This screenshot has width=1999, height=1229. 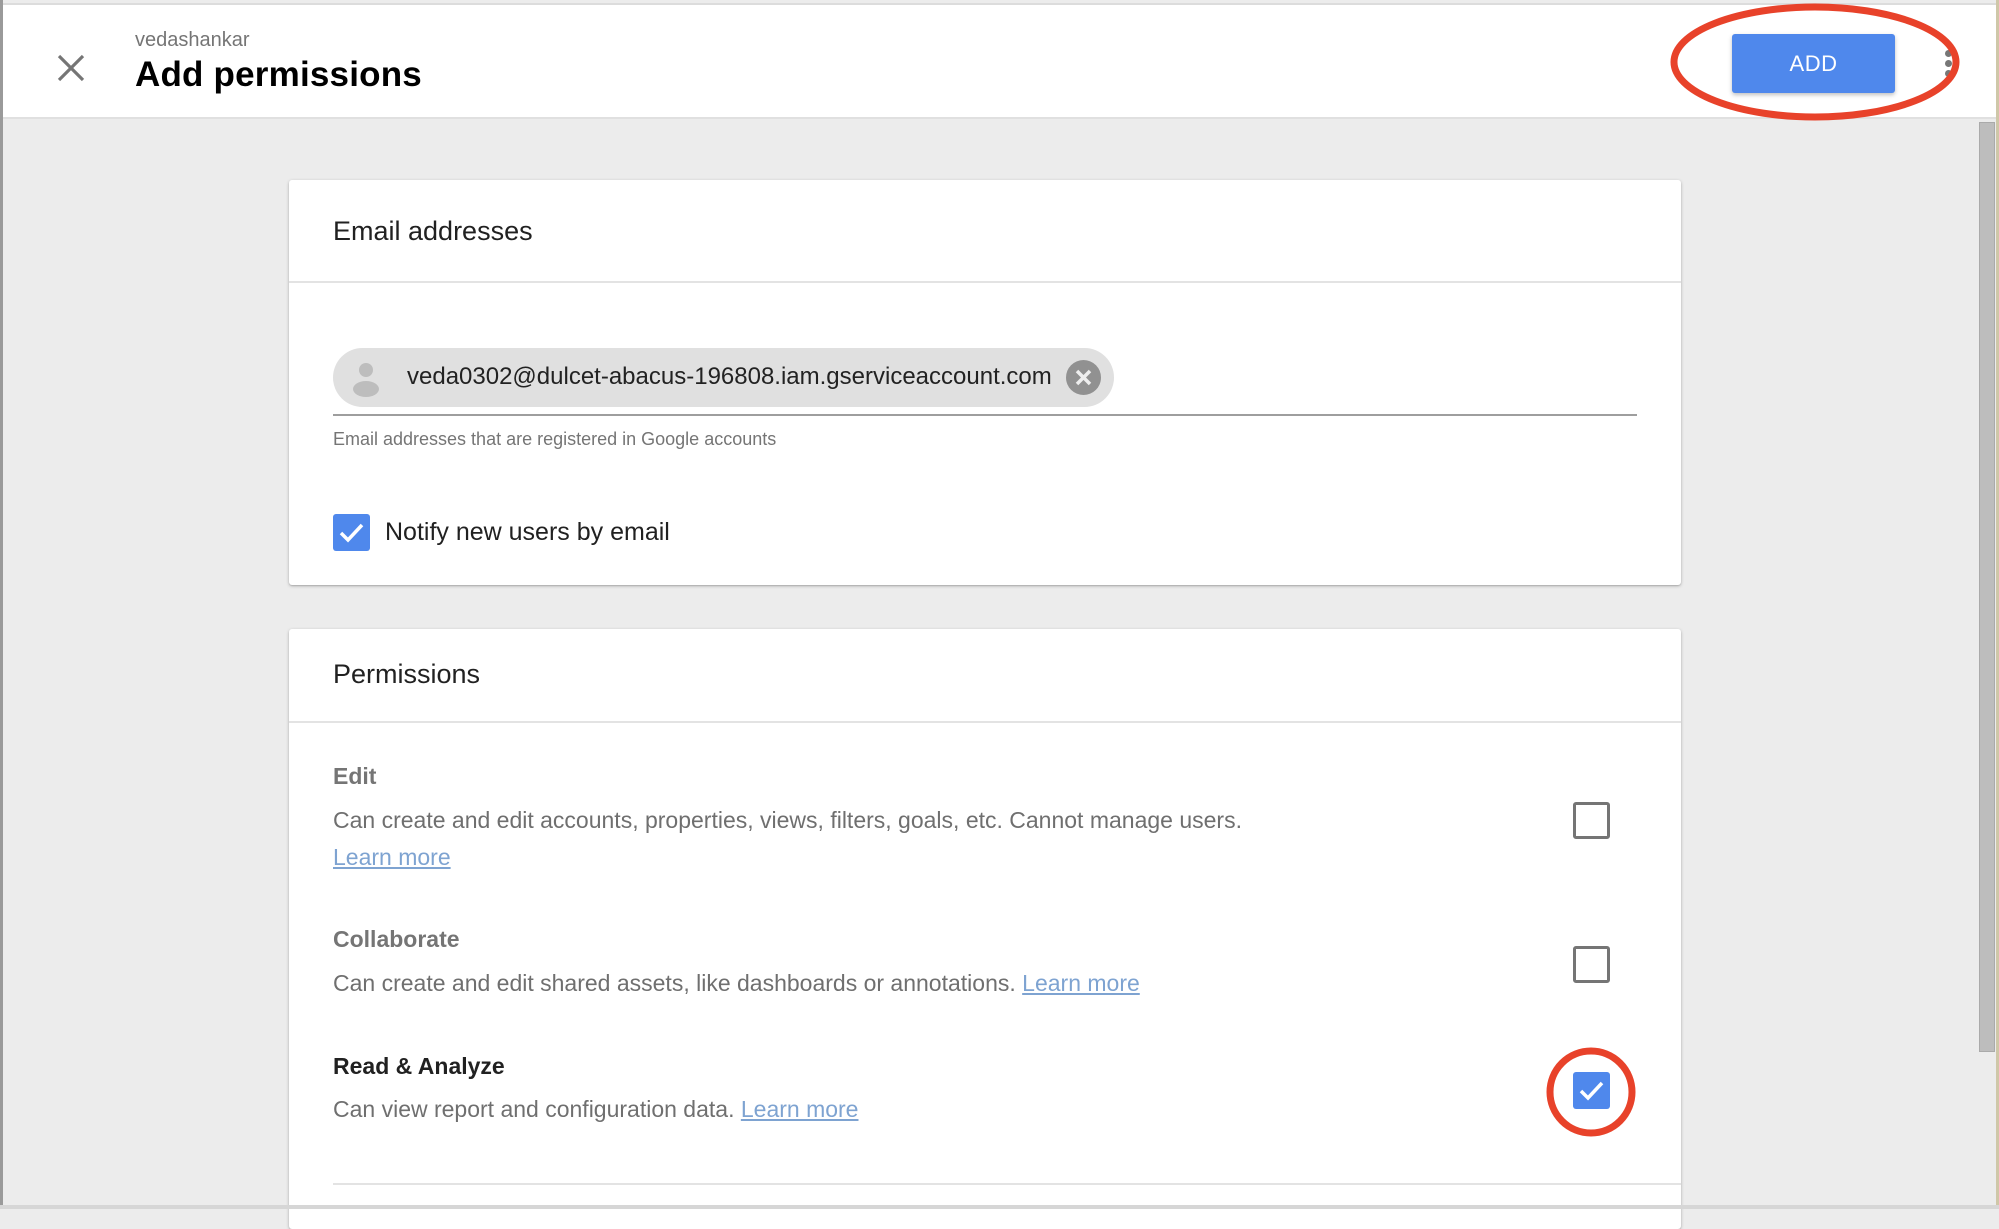 What do you see at coordinates (527, 532) in the screenshot?
I see `notify-label: Notify new users by email` at bounding box center [527, 532].